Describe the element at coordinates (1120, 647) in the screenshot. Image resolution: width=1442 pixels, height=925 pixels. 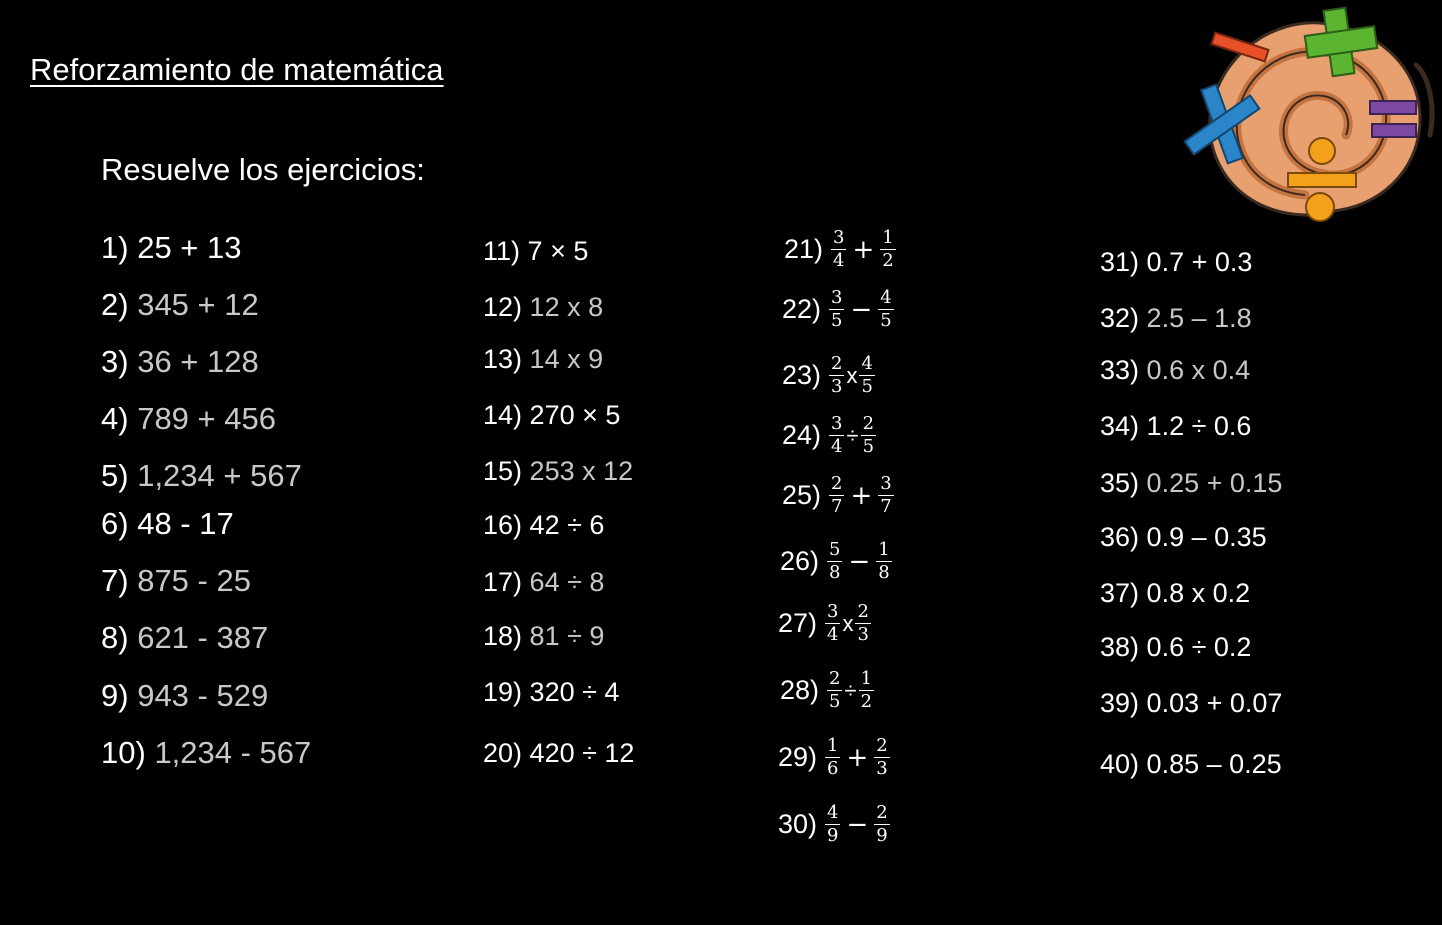
I see `exercise-number: 38)` at that location.